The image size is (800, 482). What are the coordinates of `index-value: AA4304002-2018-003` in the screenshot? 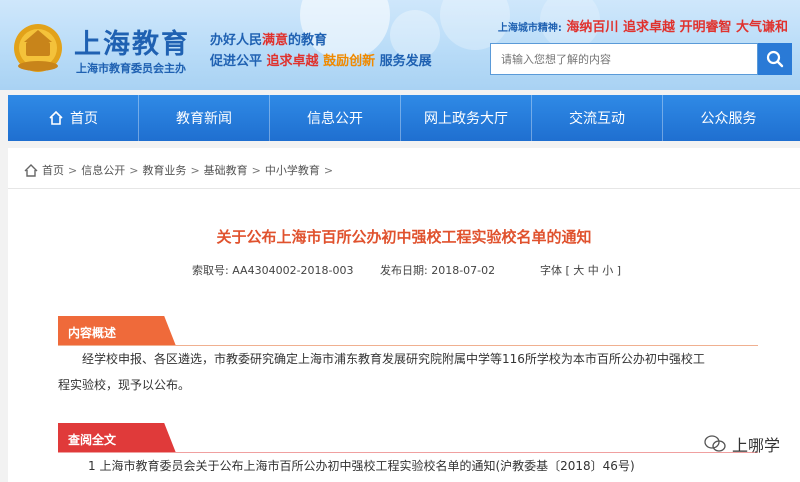 It's located at (293, 270).